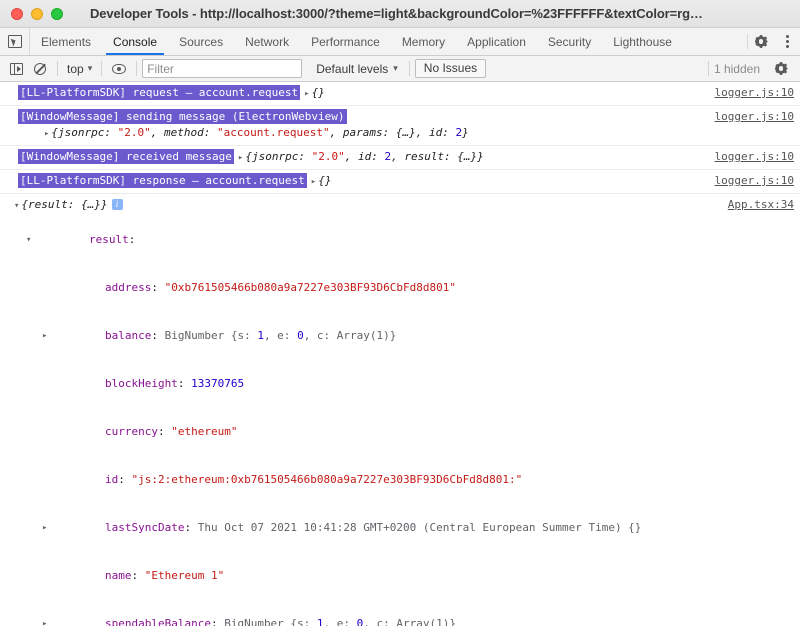  I want to click on window-controls, so click(31, 13).